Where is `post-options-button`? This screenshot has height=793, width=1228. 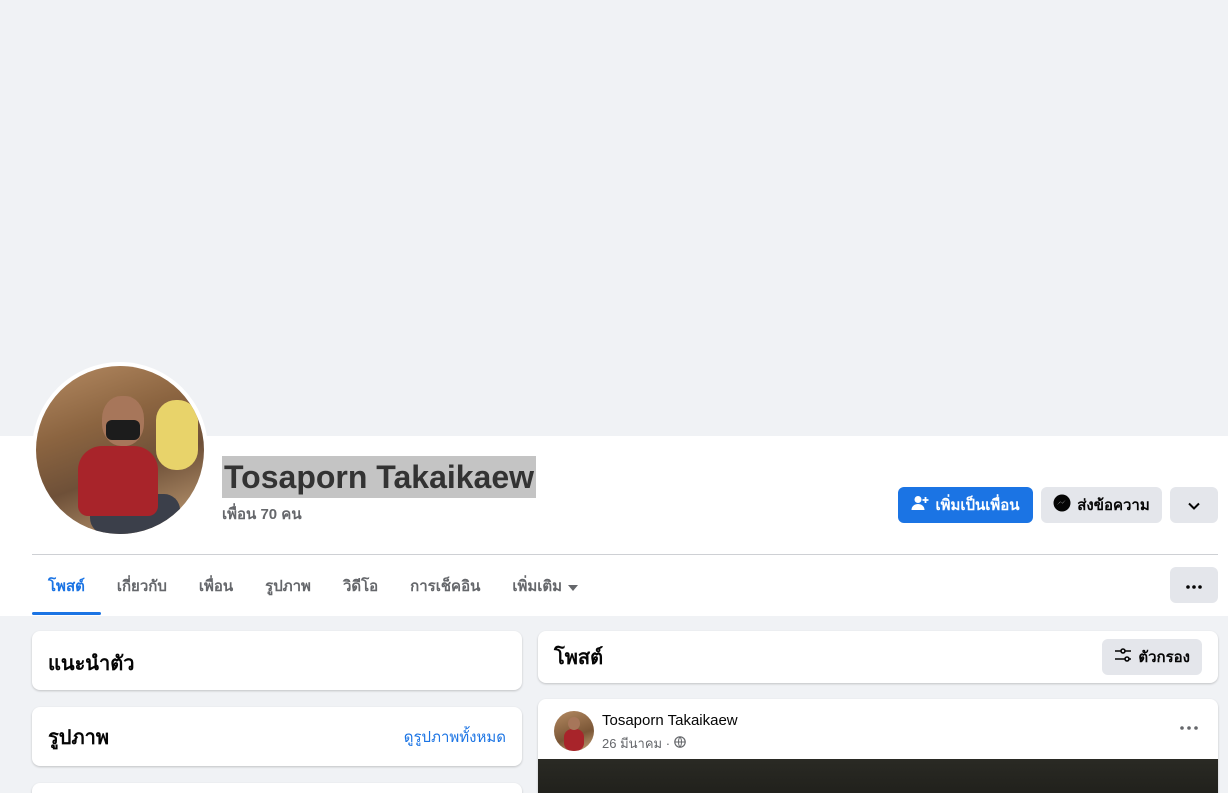
post-options-button is located at coordinates (1189, 726).